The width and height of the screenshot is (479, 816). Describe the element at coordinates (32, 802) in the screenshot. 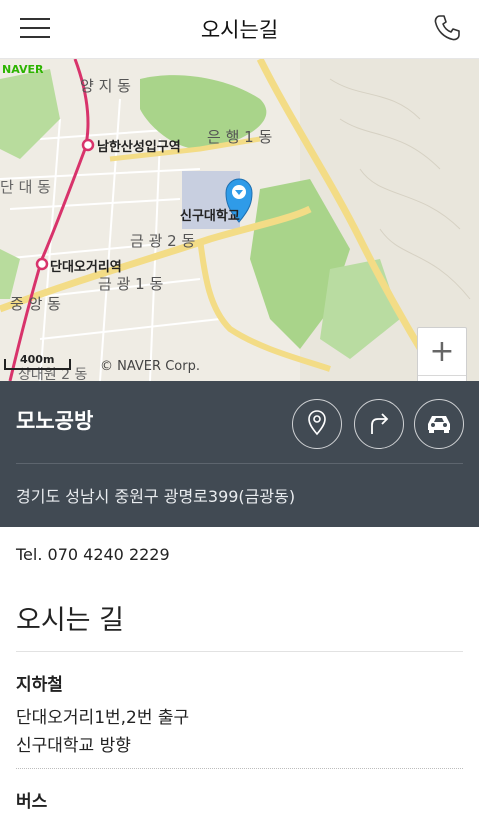

I see `bus-heading: 버스` at that location.